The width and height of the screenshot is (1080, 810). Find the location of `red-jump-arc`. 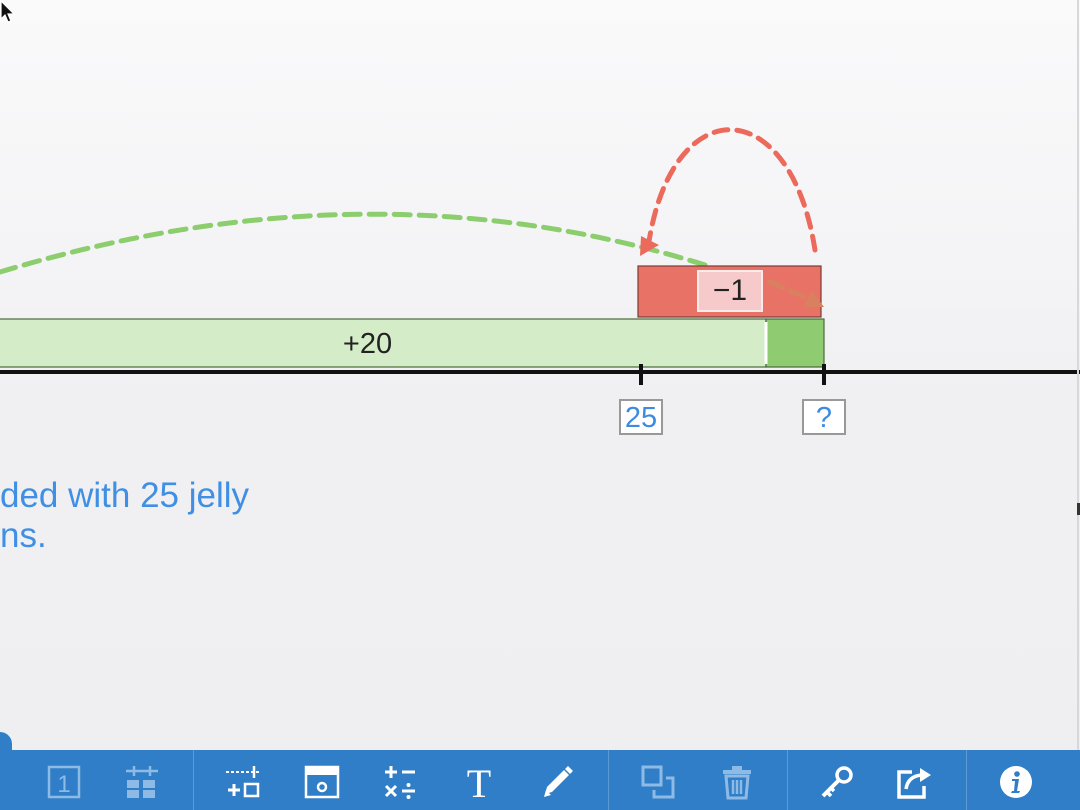

red-jump-arc is located at coordinates (731, 190).